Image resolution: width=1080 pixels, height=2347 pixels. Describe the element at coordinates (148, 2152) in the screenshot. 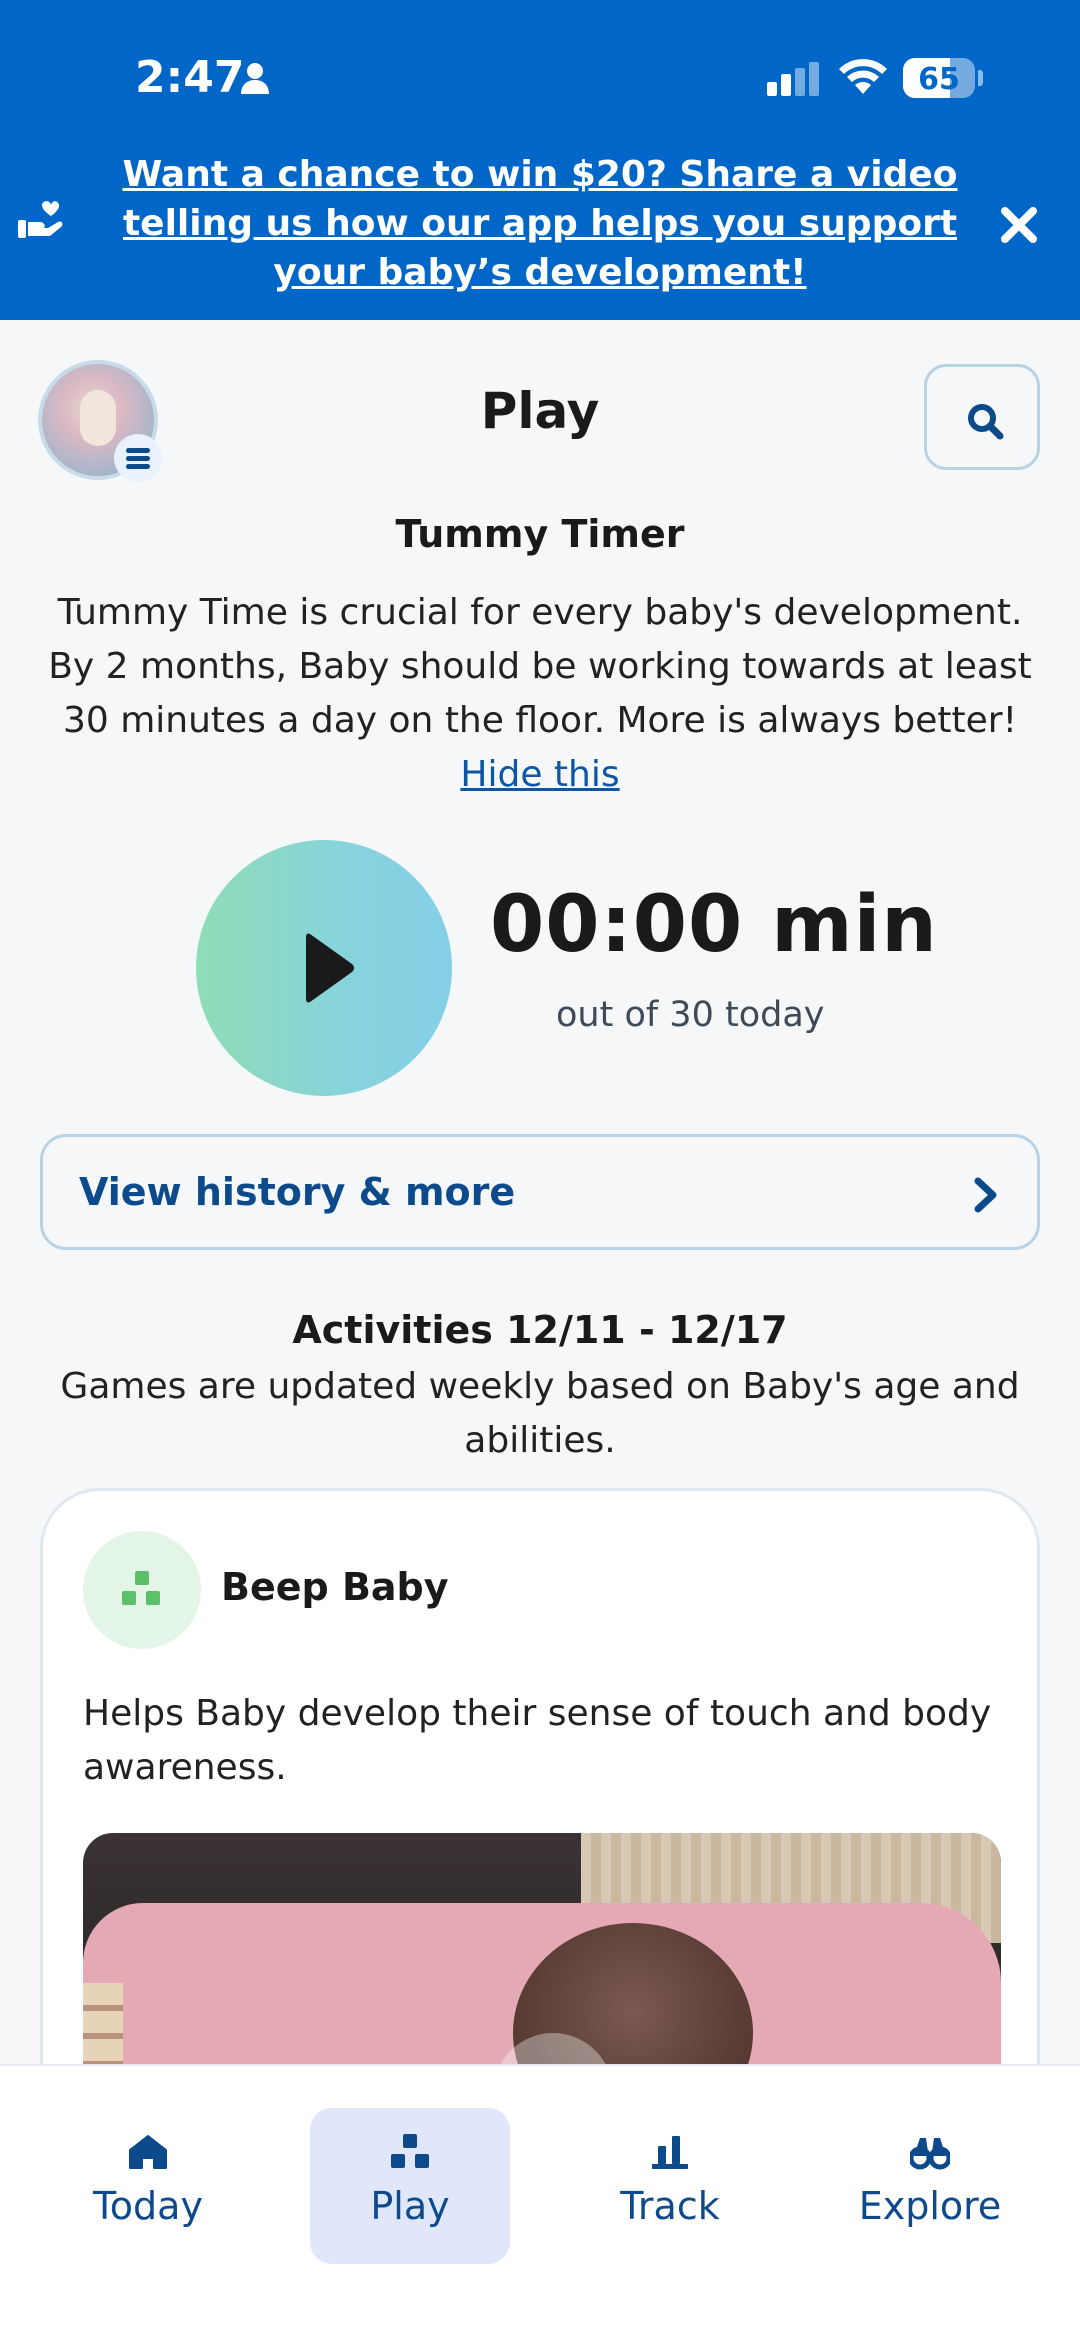

I see `home-icon` at that location.